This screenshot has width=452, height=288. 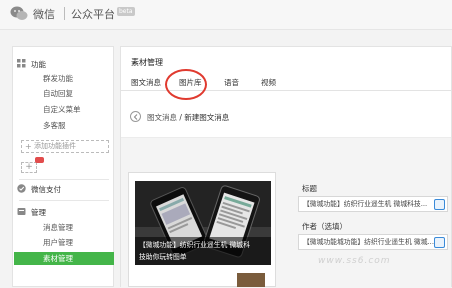 I want to click on sidebar-section-label: 微信支付, so click(x=46, y=189).